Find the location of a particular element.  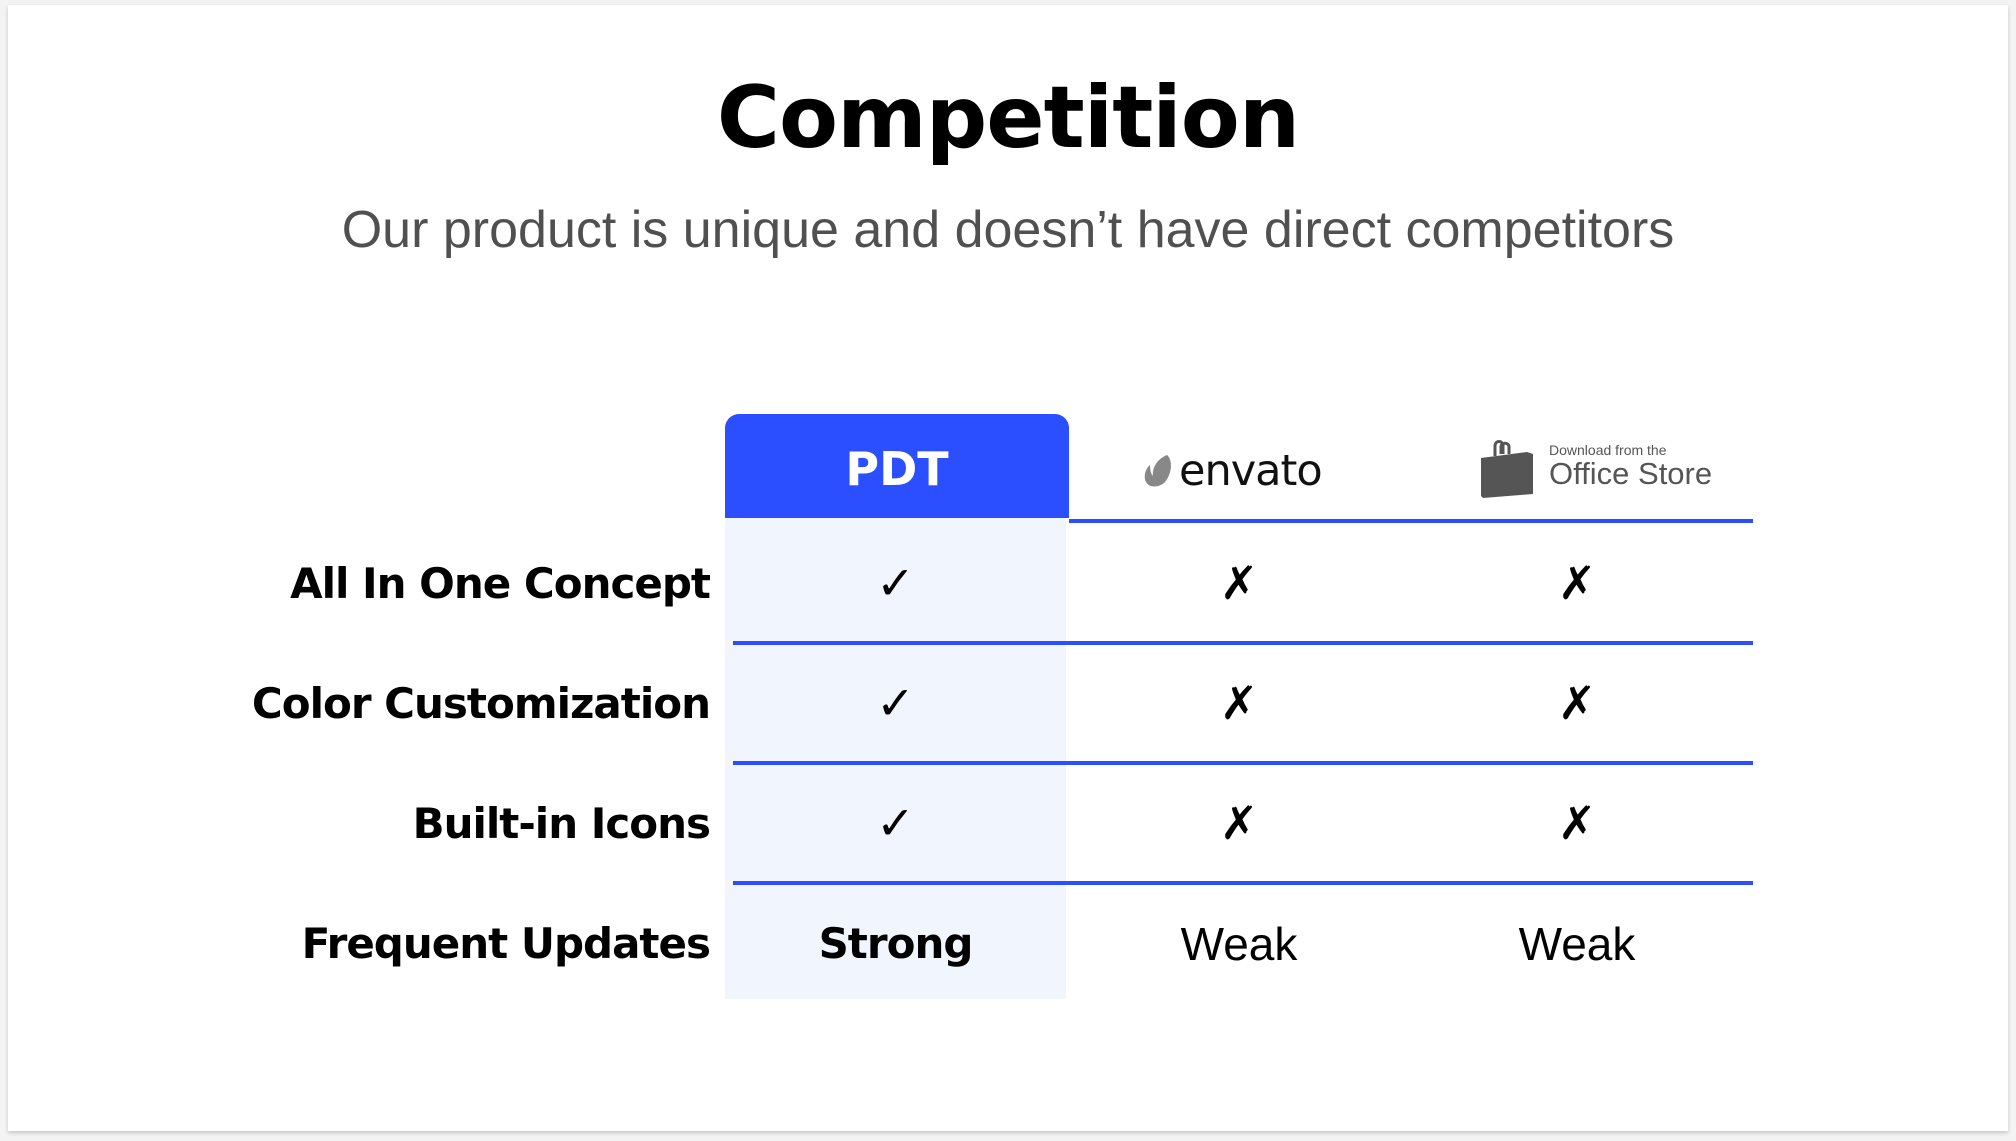

row-label-built-in-icons: Built-in Icons is located at coordinates (561, 823).